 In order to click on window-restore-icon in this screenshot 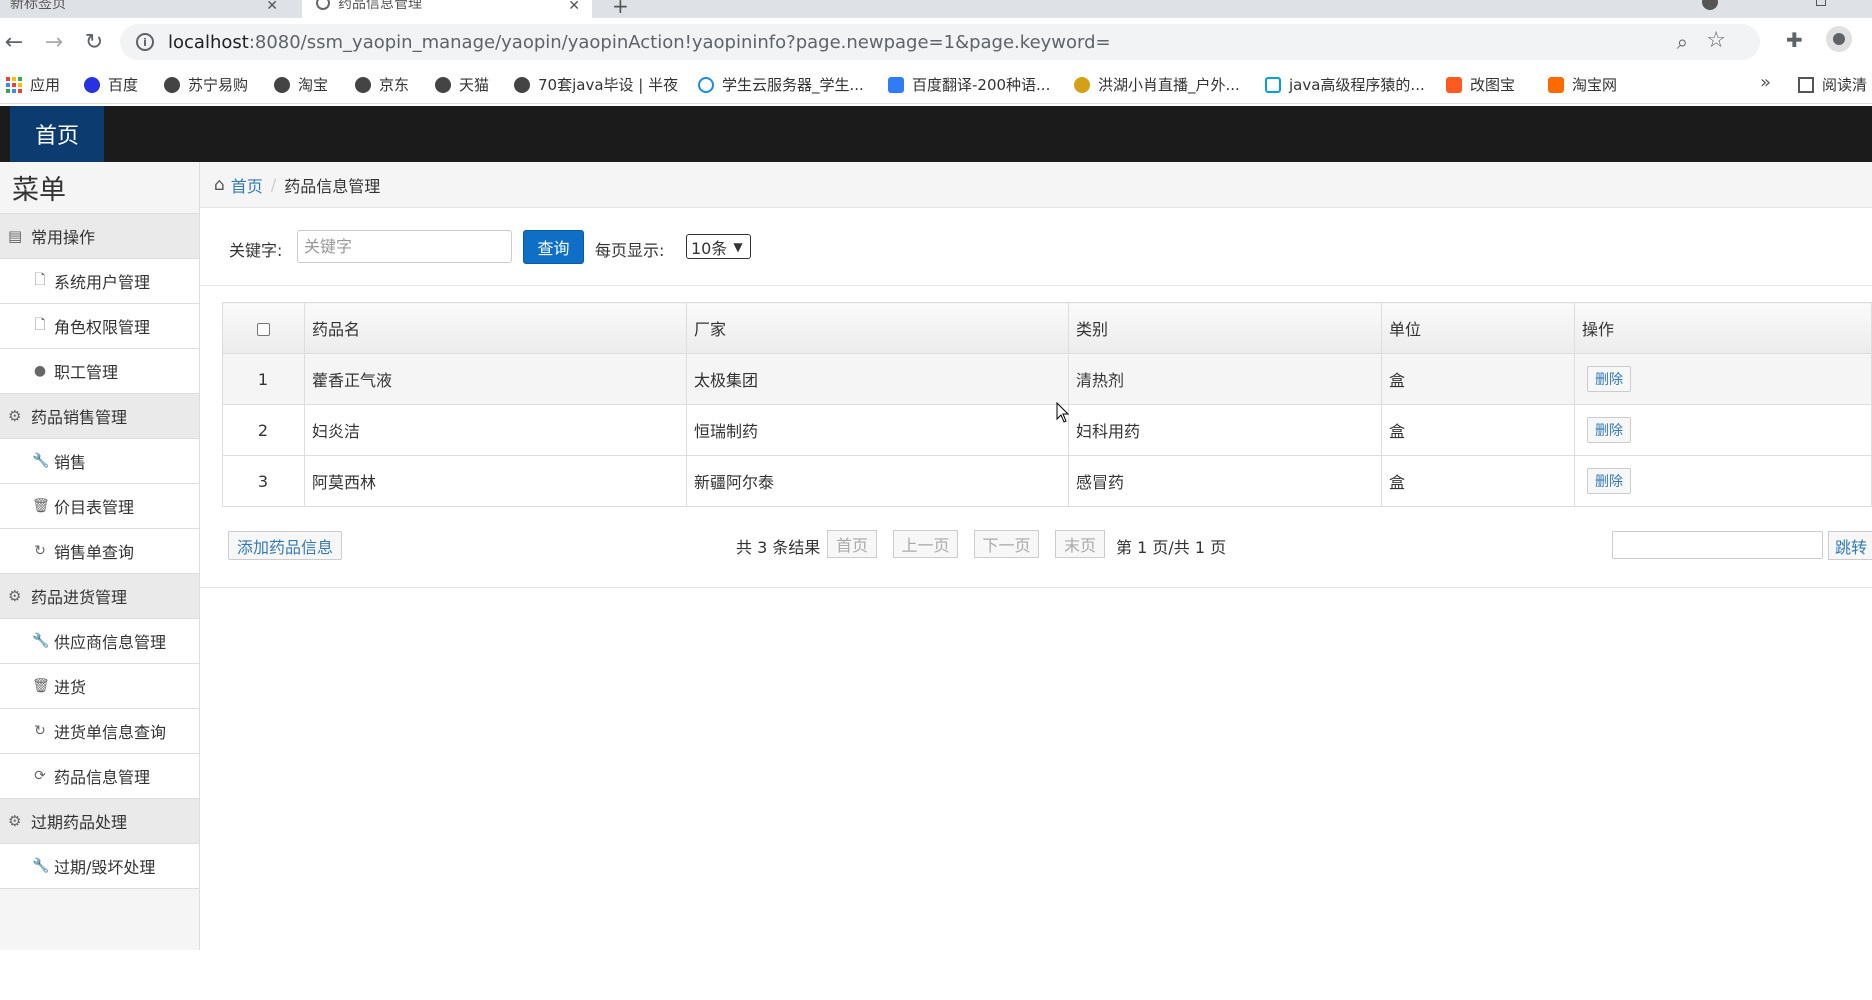, I will do `click(1821, 3)`.